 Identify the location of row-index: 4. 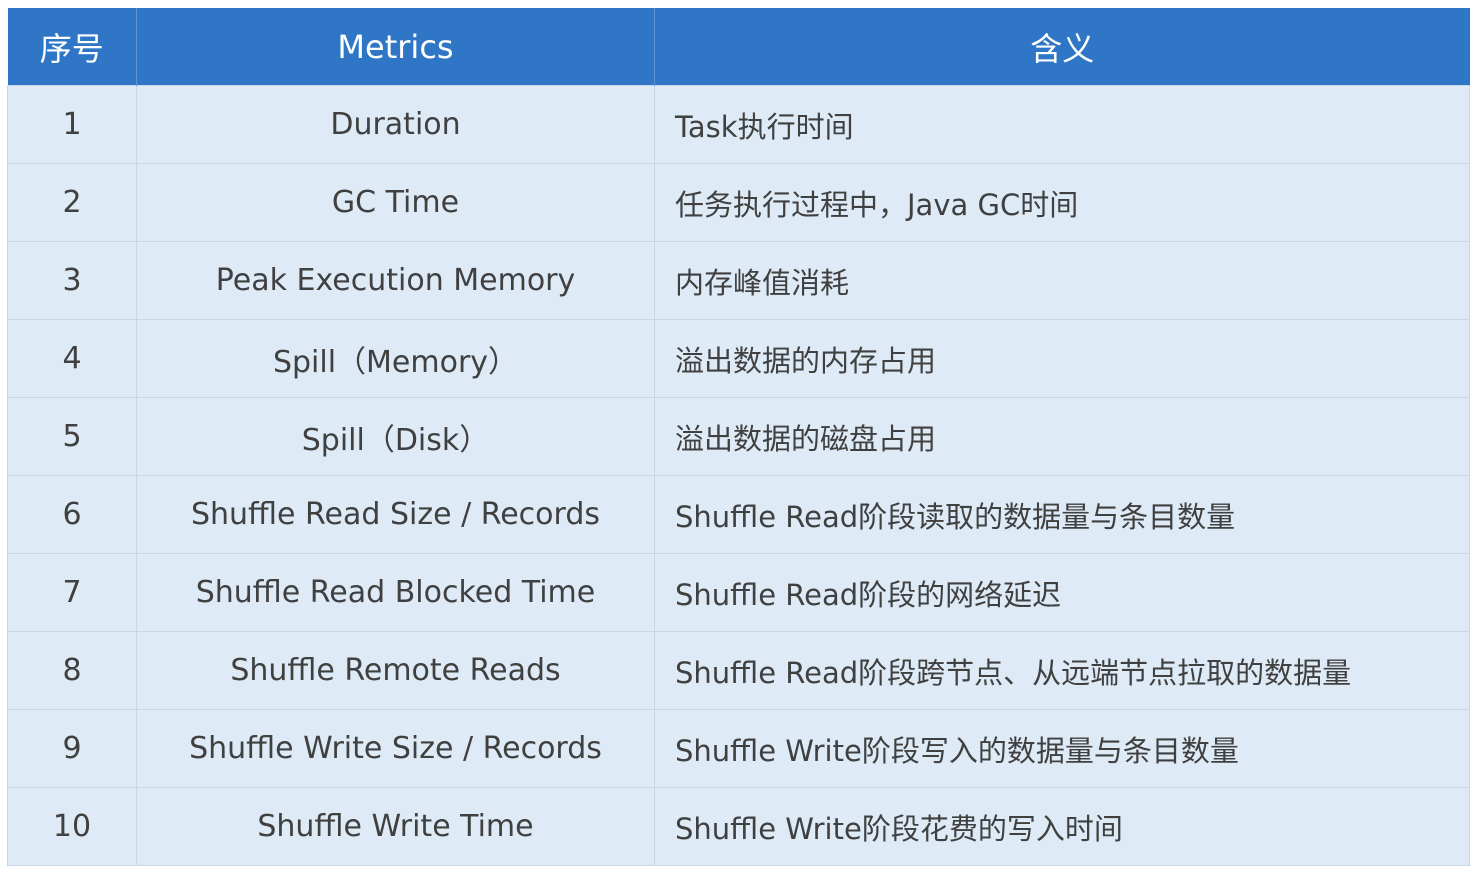
(72, 358).